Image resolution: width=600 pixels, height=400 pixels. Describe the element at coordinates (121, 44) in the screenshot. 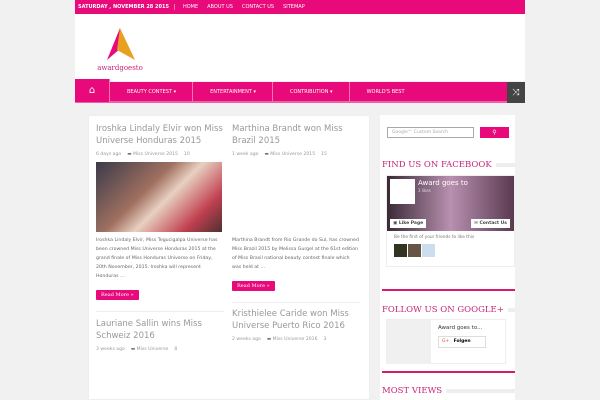

I see `logo-mark-icon` at that location.